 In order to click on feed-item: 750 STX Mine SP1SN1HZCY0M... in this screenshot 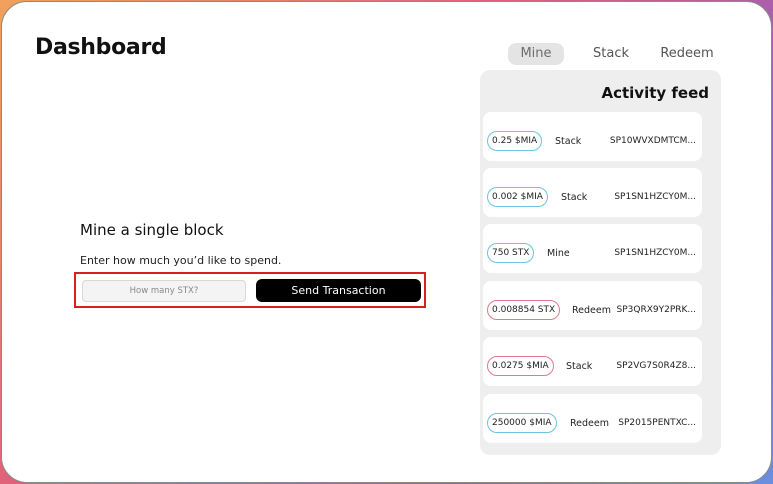, I will do `click(592, 248)`.